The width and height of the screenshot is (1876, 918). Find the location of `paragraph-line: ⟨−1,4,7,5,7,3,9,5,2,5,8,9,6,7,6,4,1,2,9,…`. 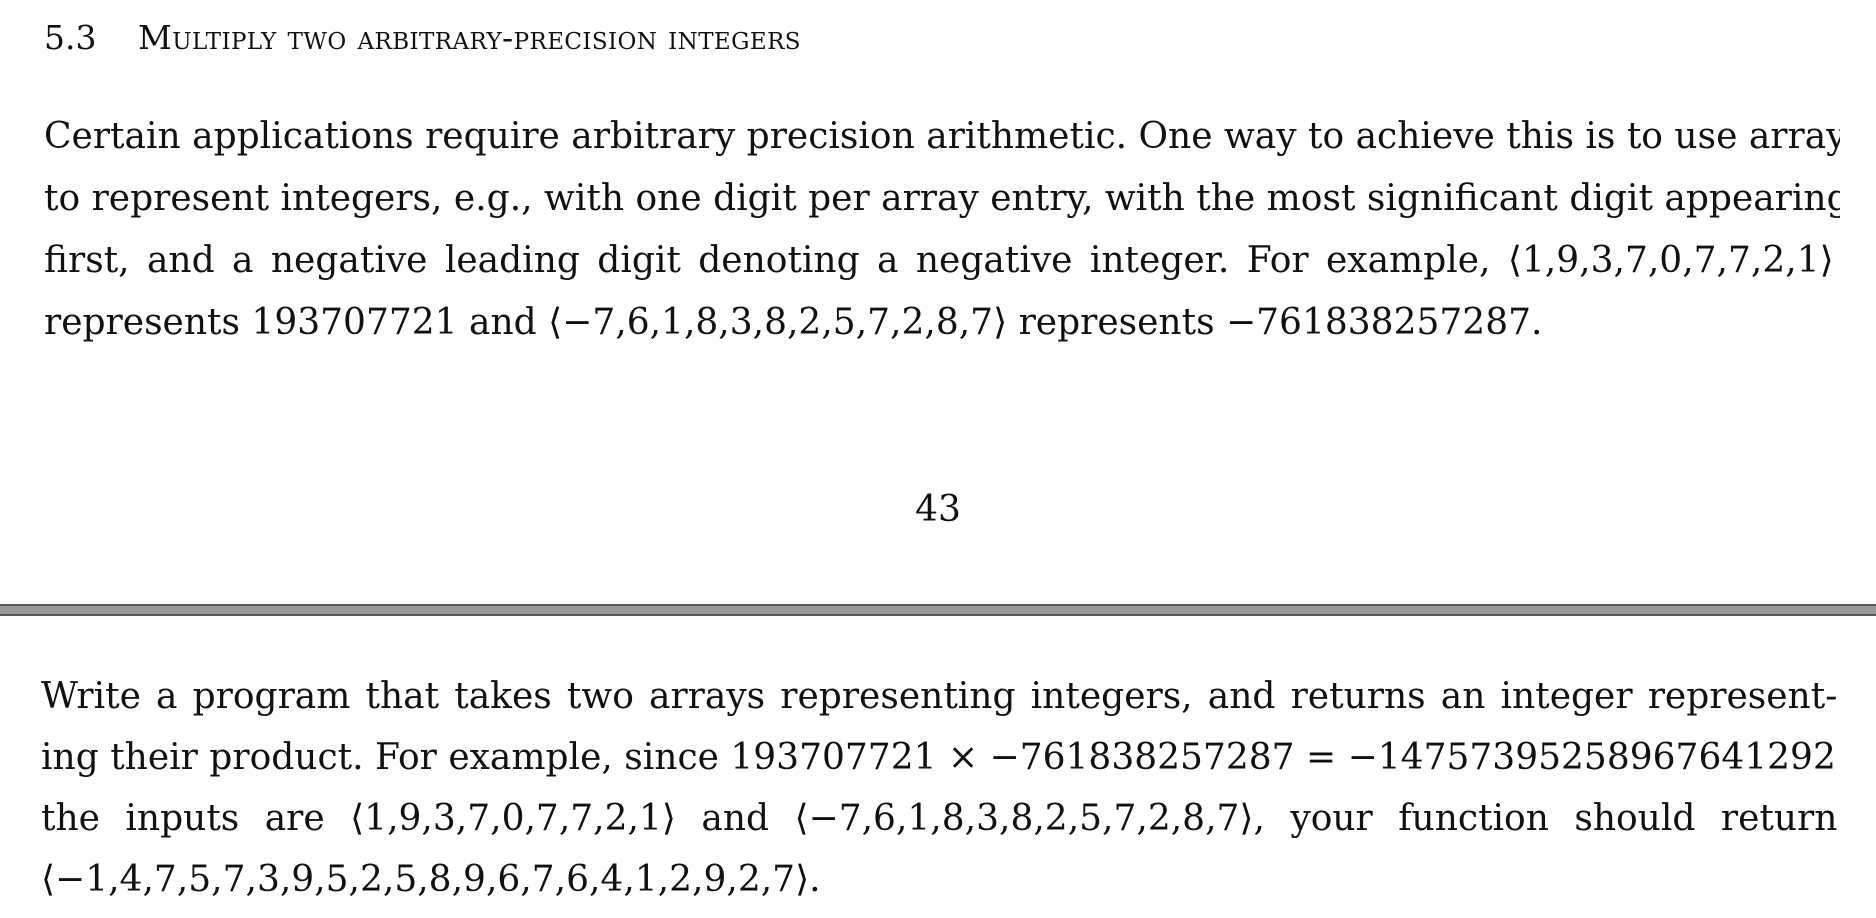

paragraph-line: ⟨−1,4,7,5,7,3,9,5,2,5,8,9,6,7,6,4,1,2,9,… is located at coordinates (431, 879).